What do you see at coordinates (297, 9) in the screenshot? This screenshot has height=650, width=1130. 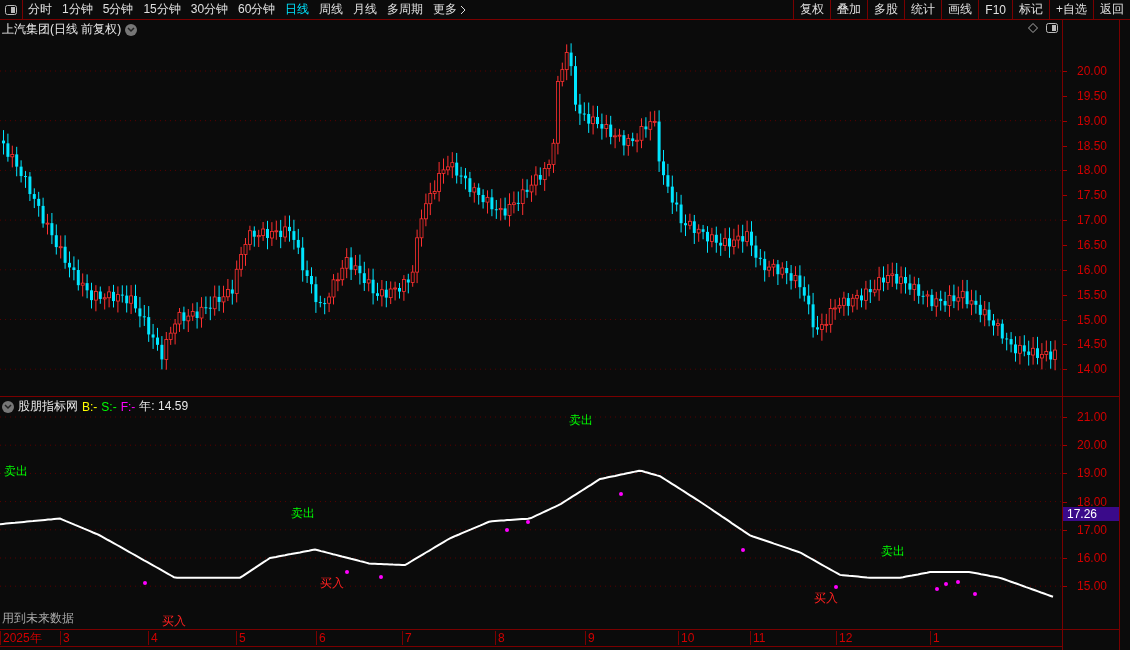 I see `period-tab: 日线` at bounding box center [297, 9].